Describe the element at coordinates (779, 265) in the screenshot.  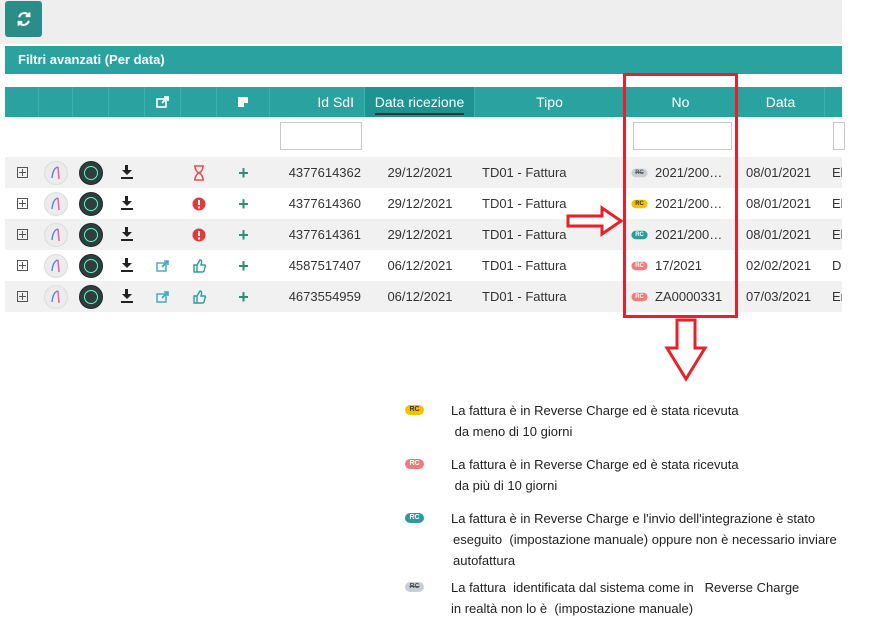
I see `data-cell: 02/02/2021` at that location.